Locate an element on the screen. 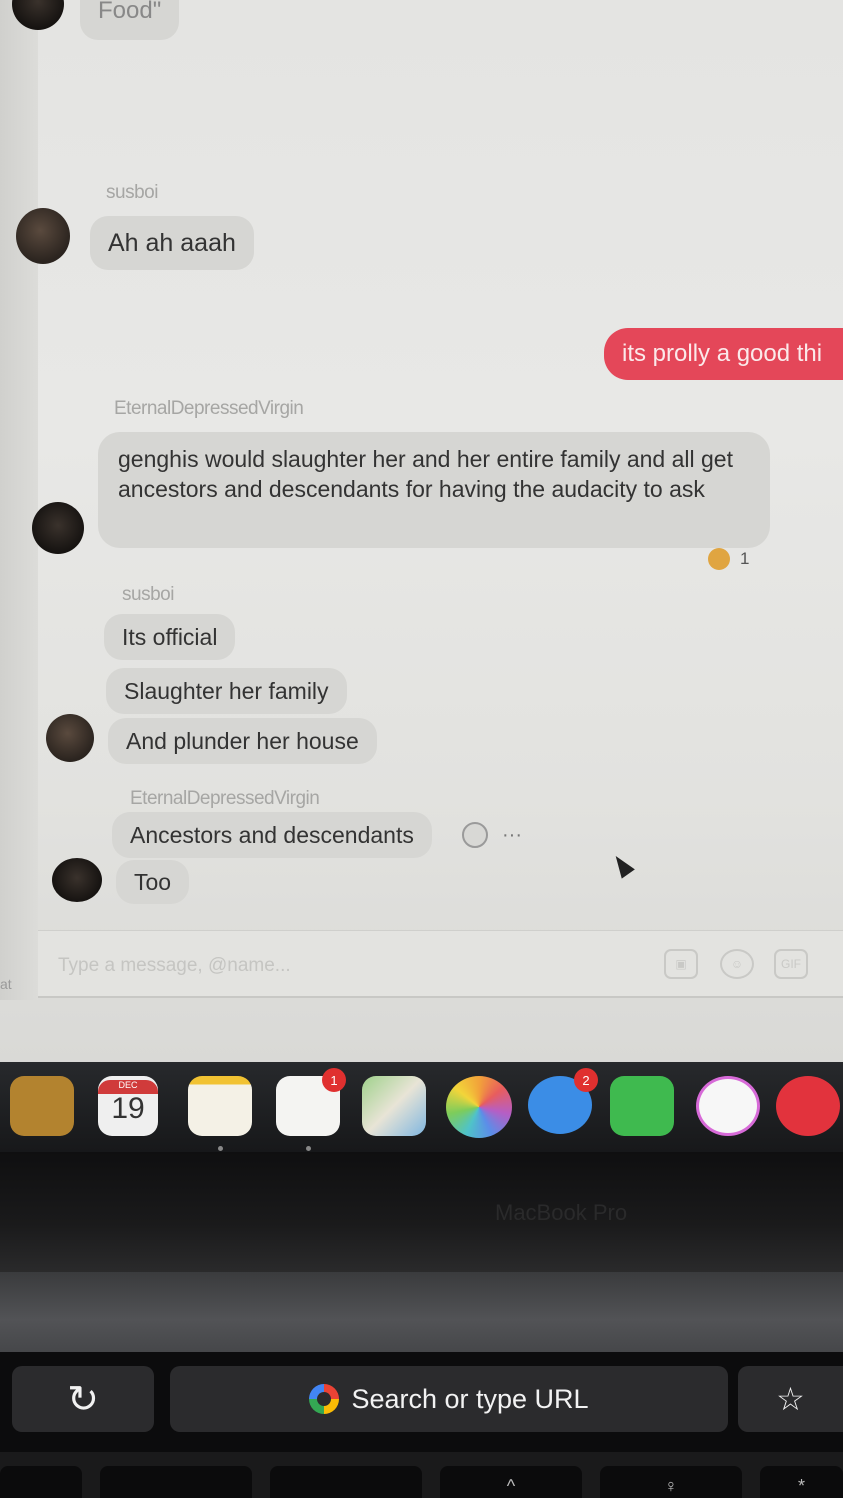 The image size is (843, 1498). music-icon is located at coordinates (728, 1106).